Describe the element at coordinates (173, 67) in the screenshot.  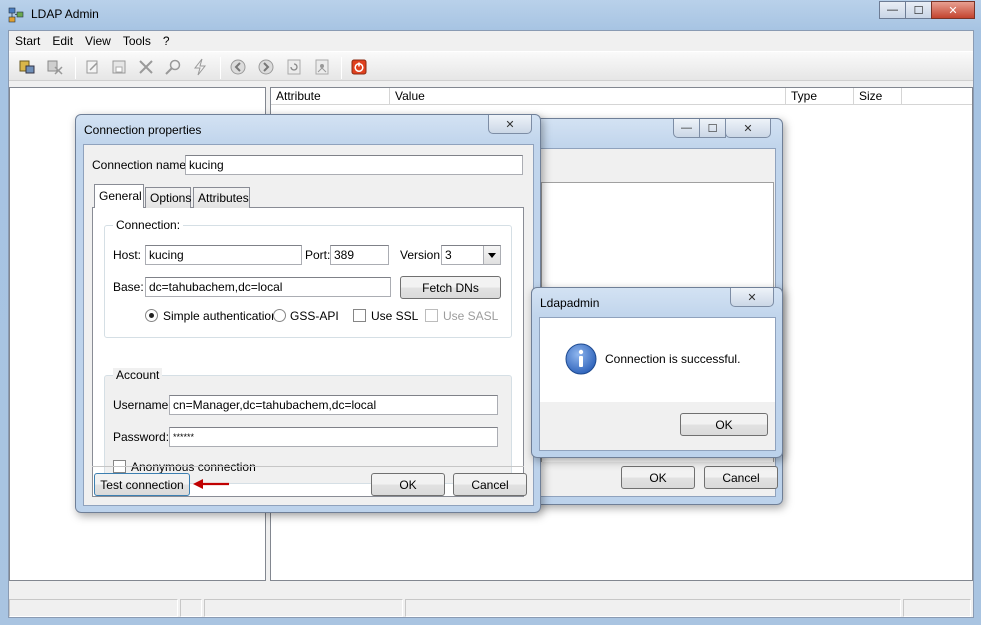
I see `search-icon` at that location.